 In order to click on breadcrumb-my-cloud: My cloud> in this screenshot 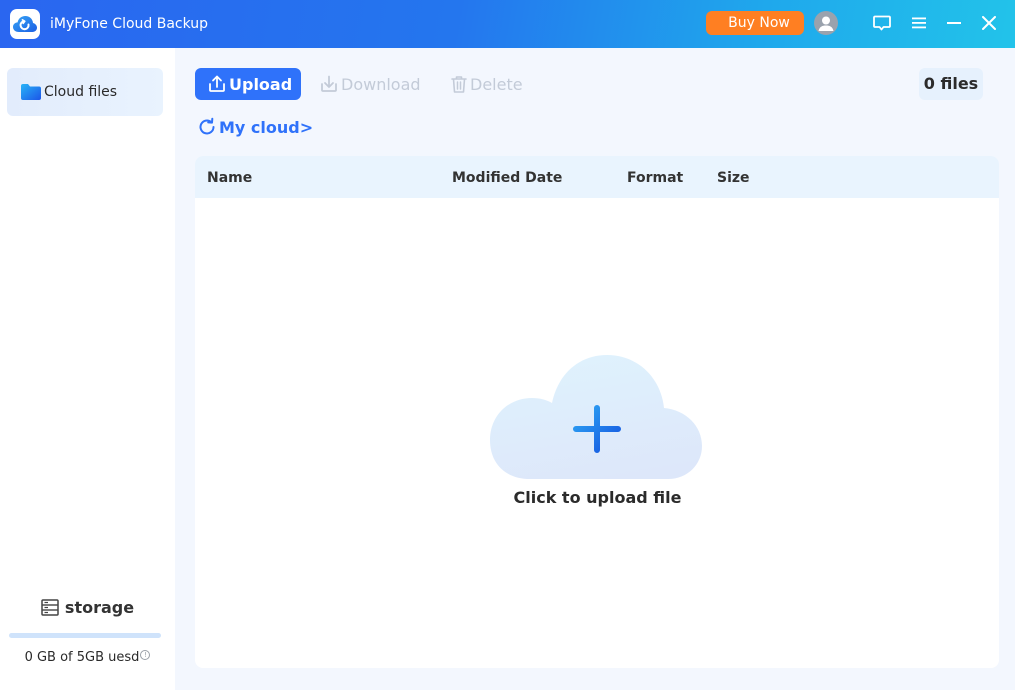, I will do `click(266, 127)`.